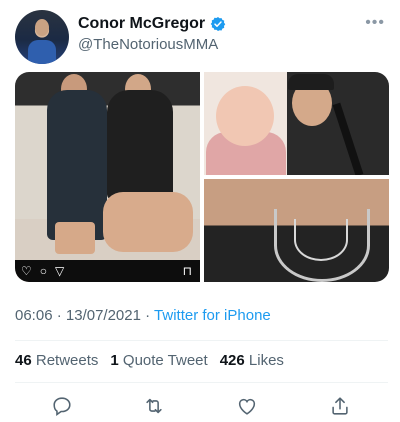  What do you see at coordinates (26, 271) in the screenshot?
I see `heart-icon: ♡` at bounding box center [26, 271].